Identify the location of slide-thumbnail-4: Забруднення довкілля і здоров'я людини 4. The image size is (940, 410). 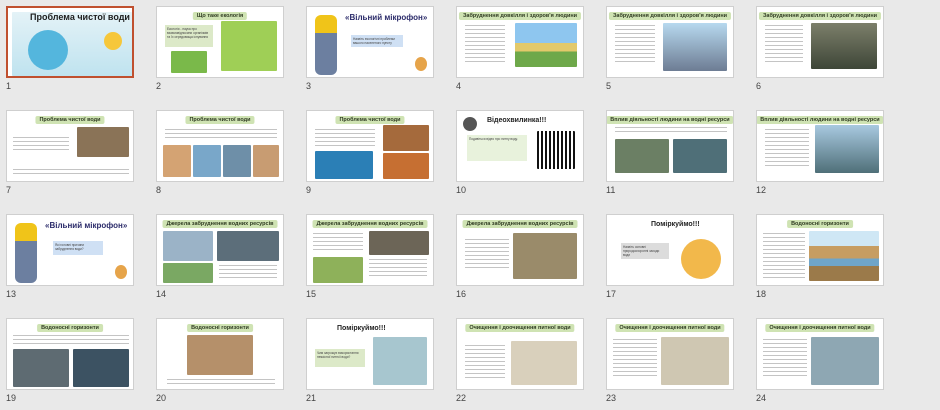
(529, 56).